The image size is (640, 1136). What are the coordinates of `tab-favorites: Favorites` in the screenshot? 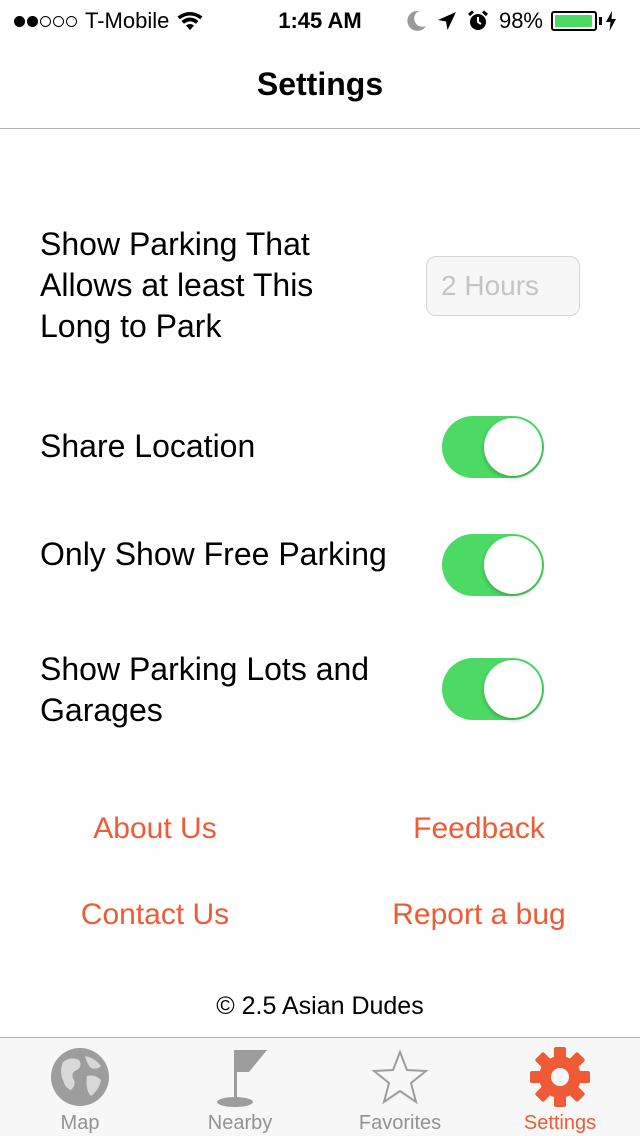 It's located at (400, 1087).